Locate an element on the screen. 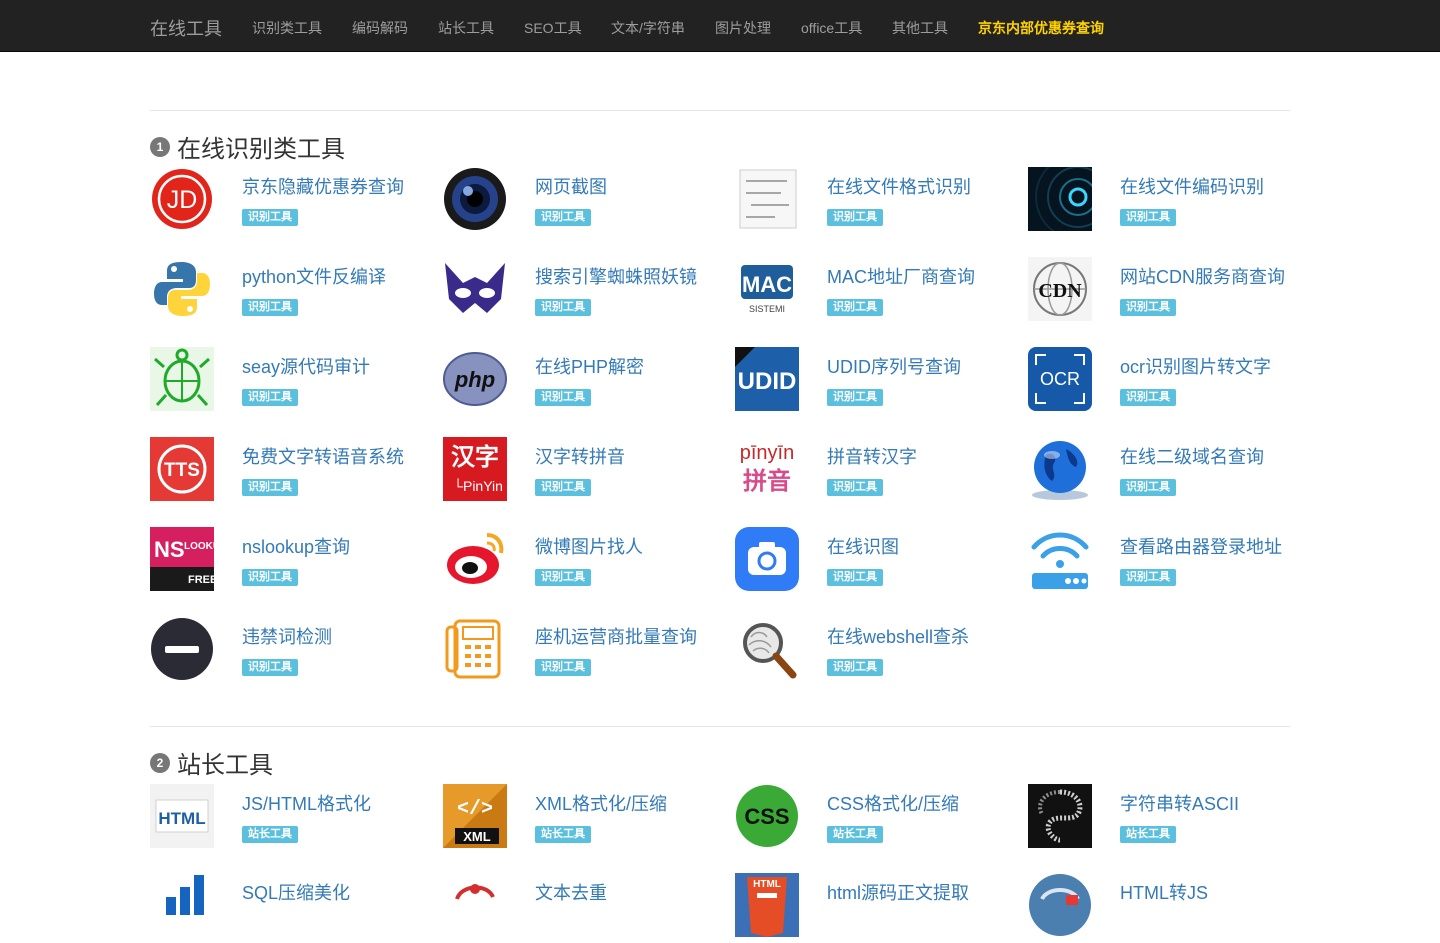  hanzi-pinyin-icon: 汉字 └PinYin is located at coordinates (475, 469).